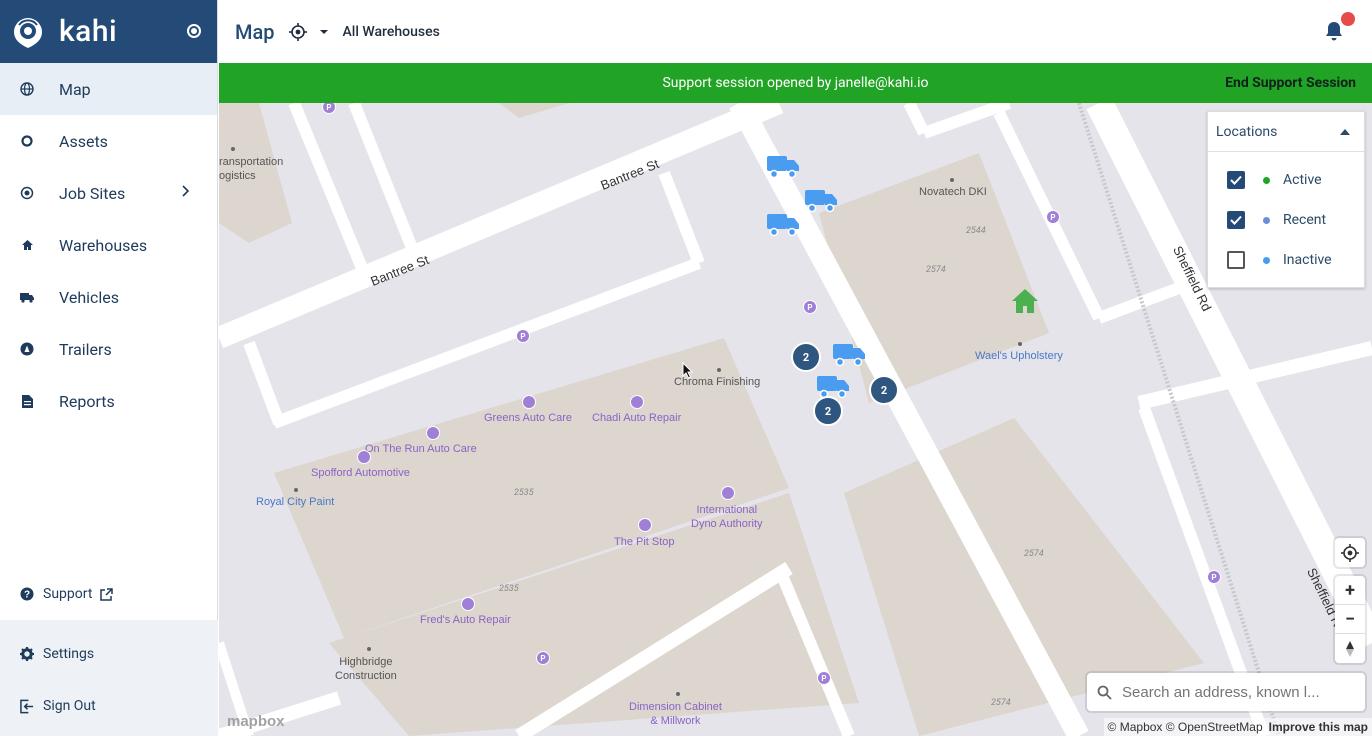  Describe the element at coordinates (1286, 180) in the screenshot. I see `legend-item-active: Active` at that location.